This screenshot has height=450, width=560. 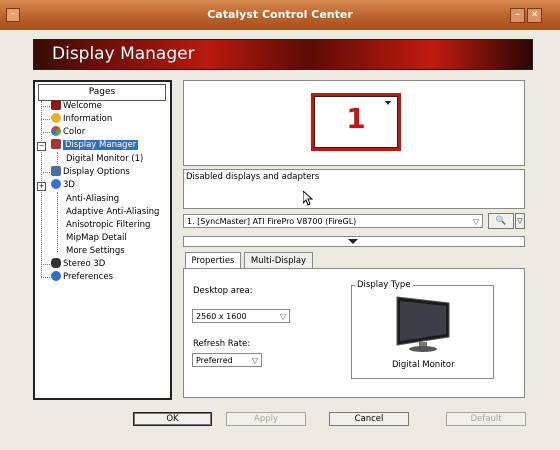 I want to click on tree-item-label: Preferences, so click(x=88, y=277).